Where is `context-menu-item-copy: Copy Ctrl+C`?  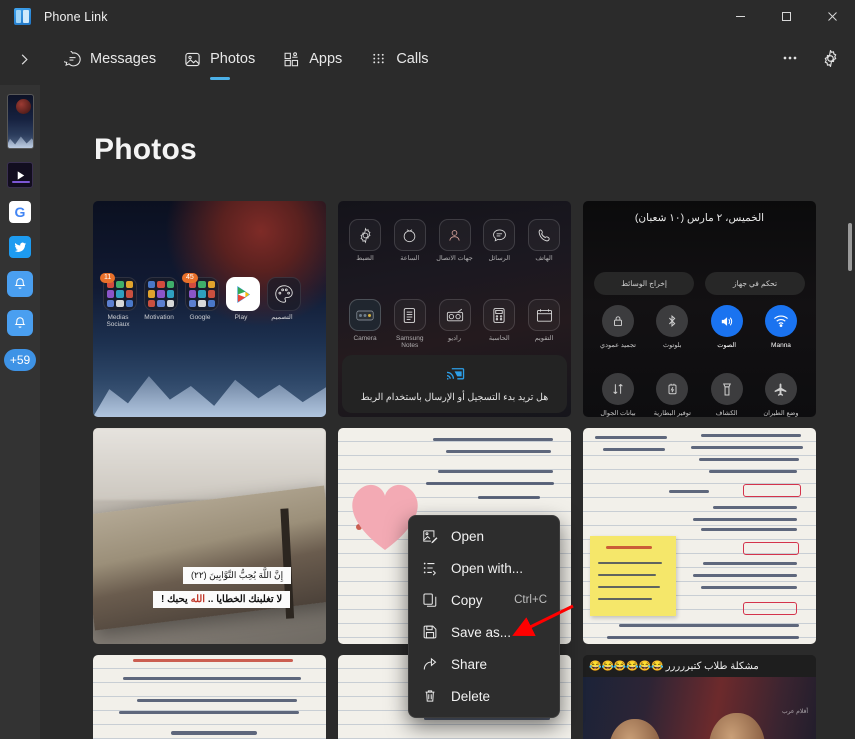
context-menu-item-copy: Copy Ctrl+C is located at coordinates (484, 600).